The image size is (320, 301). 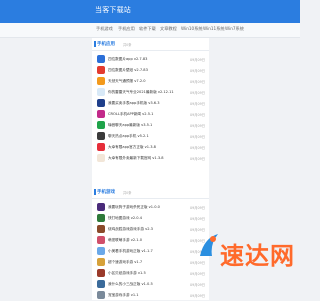 What do you see at coordinates (125, 218) in the screenshot?
I see `item-title: 快打地图游戏 v2.0.4` at bounding box center [125, 218].